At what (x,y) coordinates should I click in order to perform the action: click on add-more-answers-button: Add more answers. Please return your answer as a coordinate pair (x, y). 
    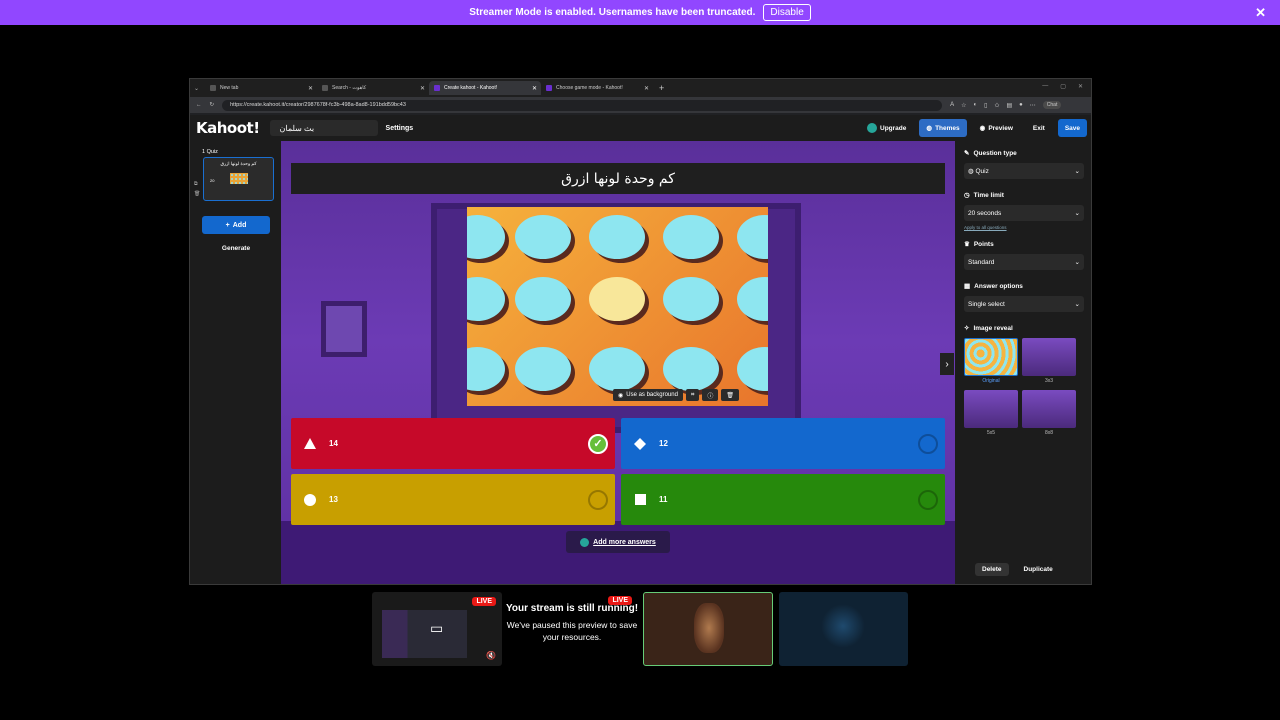
    Looking at the image, I should click on (618, 542).